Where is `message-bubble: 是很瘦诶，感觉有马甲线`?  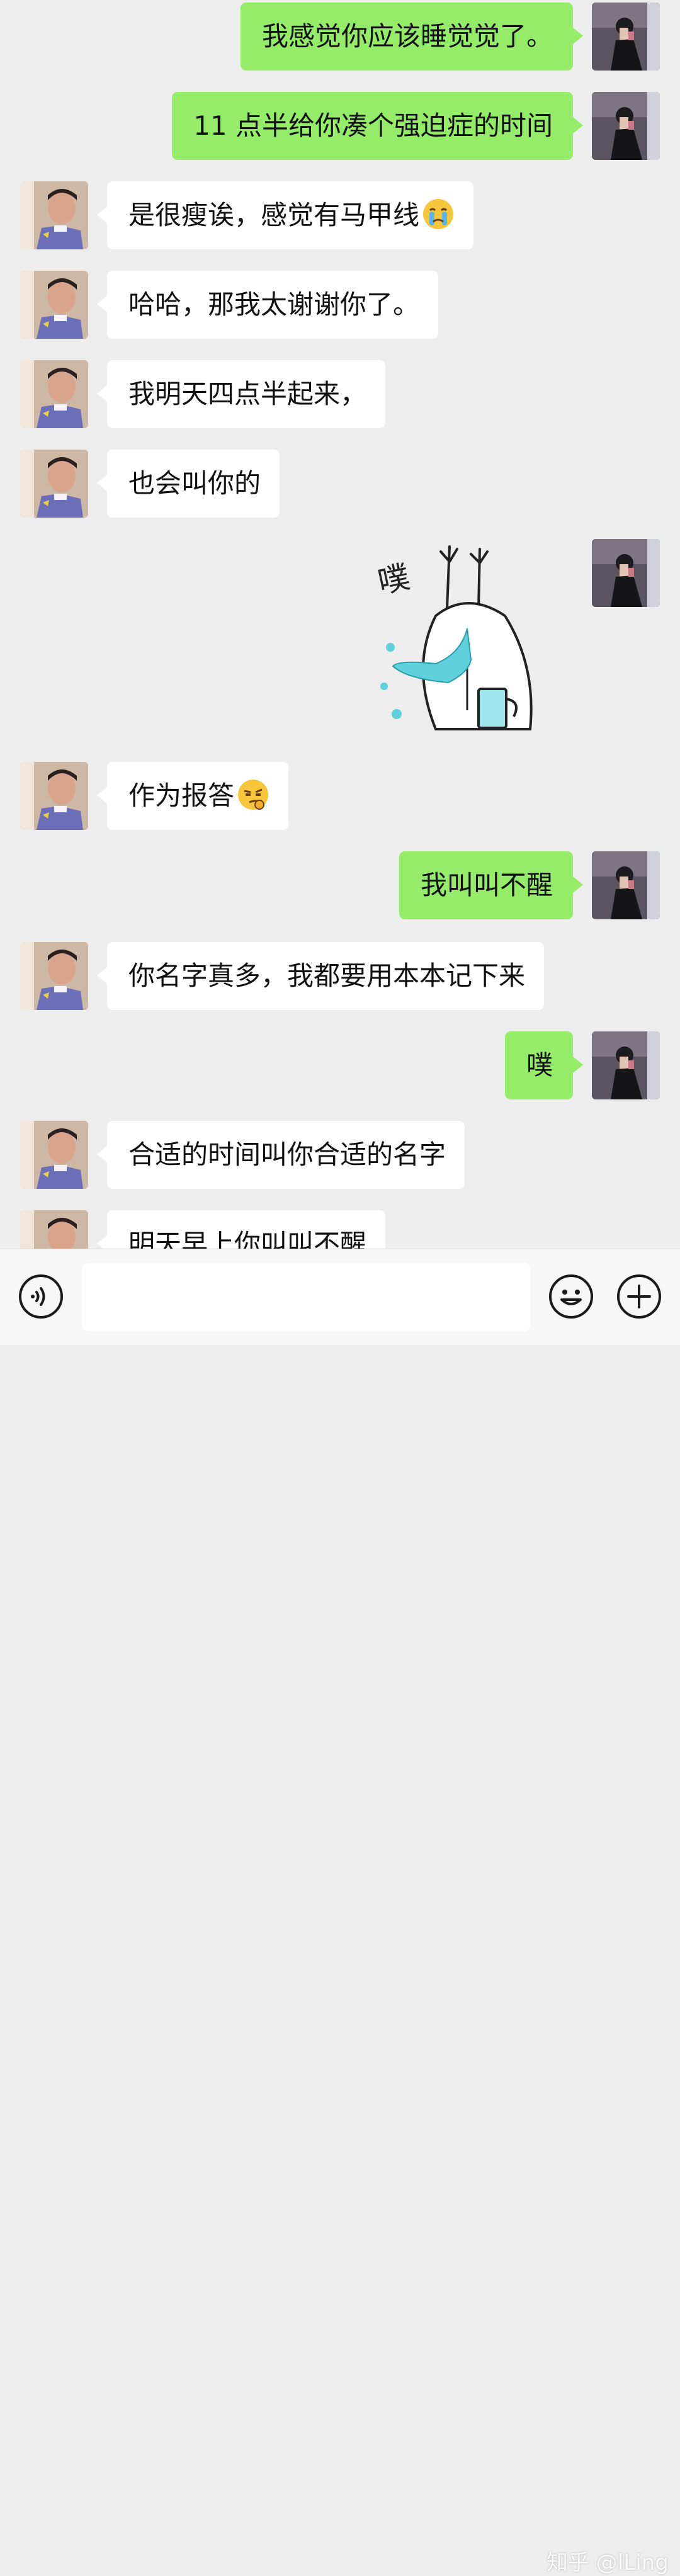 message-bubble: 是很瘦诶，感觉有马甲线 is located at coordinates (285, 215).